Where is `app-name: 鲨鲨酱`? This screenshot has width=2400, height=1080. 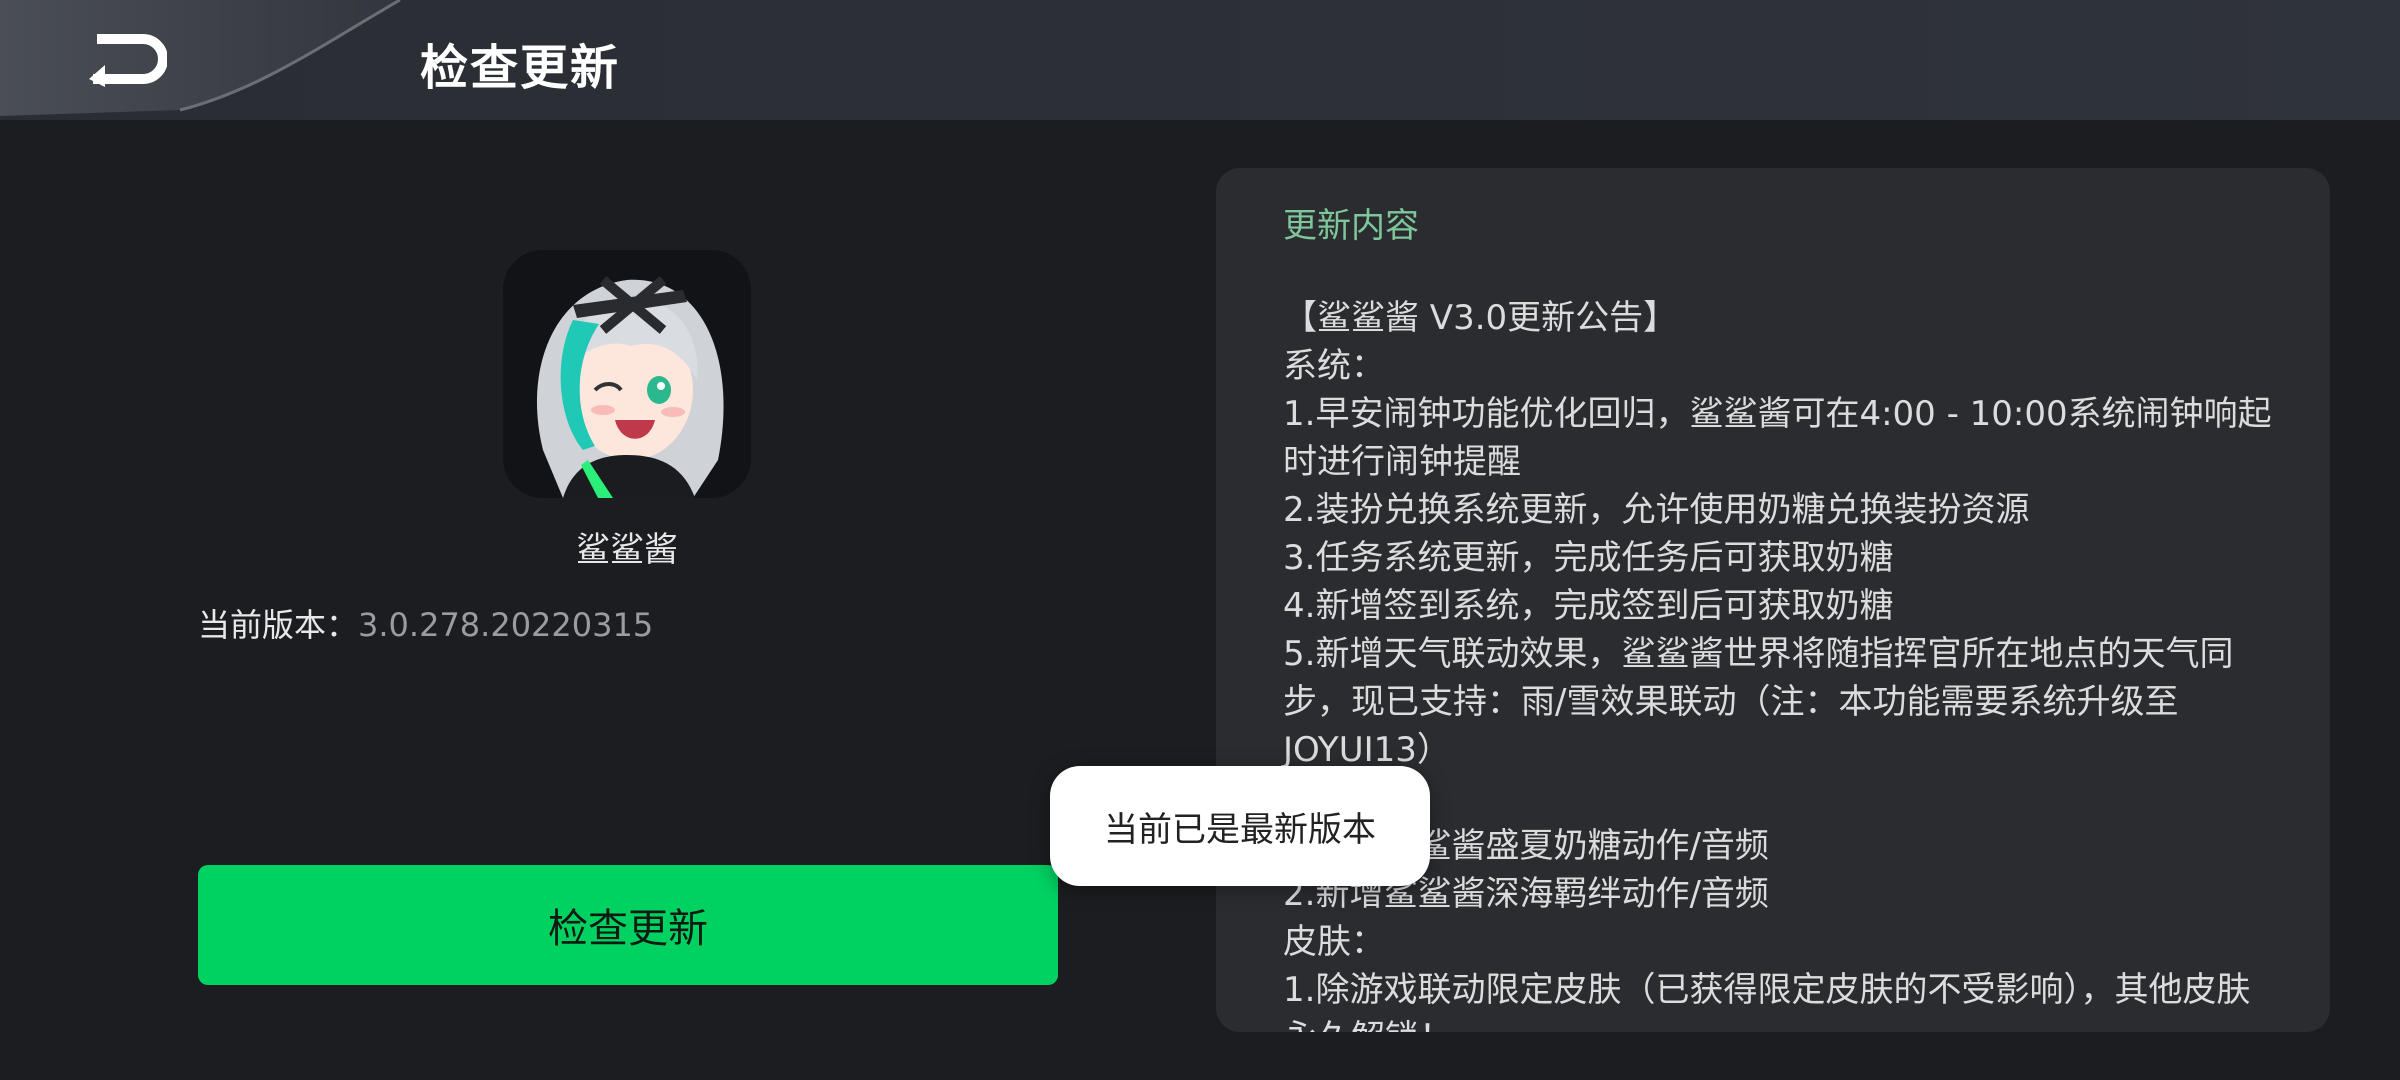 app-name: 鲨鲨酱 is located at coordinates (627, 550).